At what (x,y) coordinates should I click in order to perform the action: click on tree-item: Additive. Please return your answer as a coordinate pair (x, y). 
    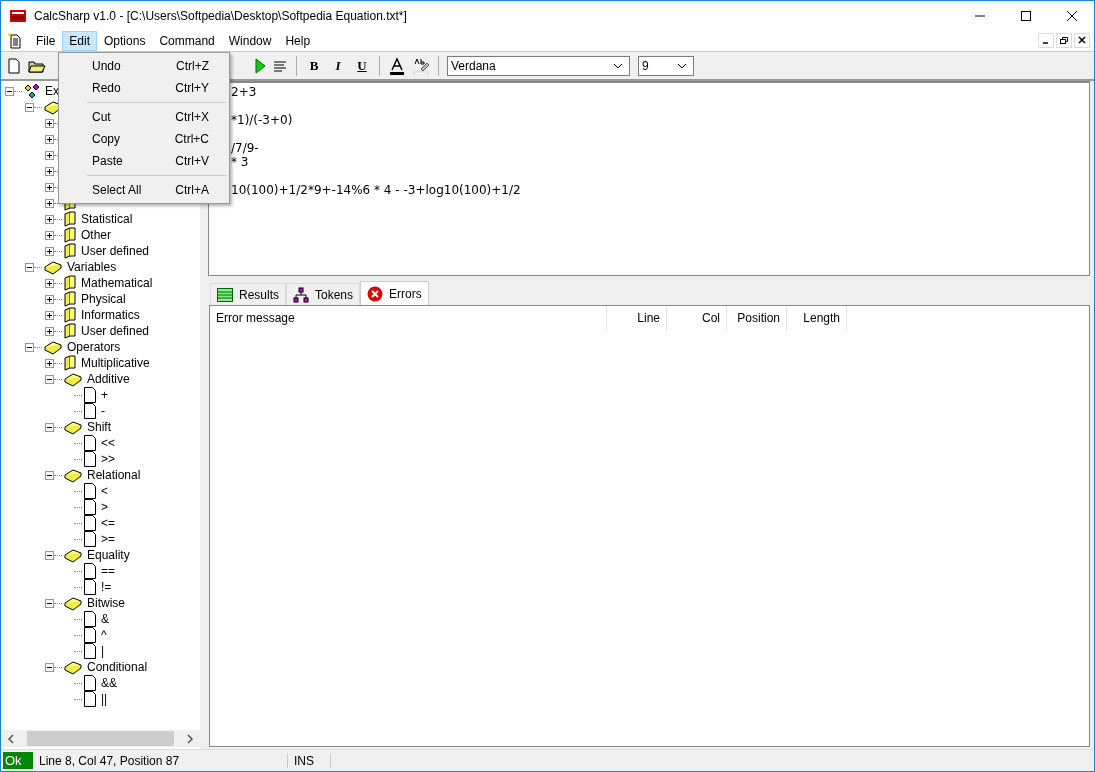
    Looking at the image, I should click on (108, 379).